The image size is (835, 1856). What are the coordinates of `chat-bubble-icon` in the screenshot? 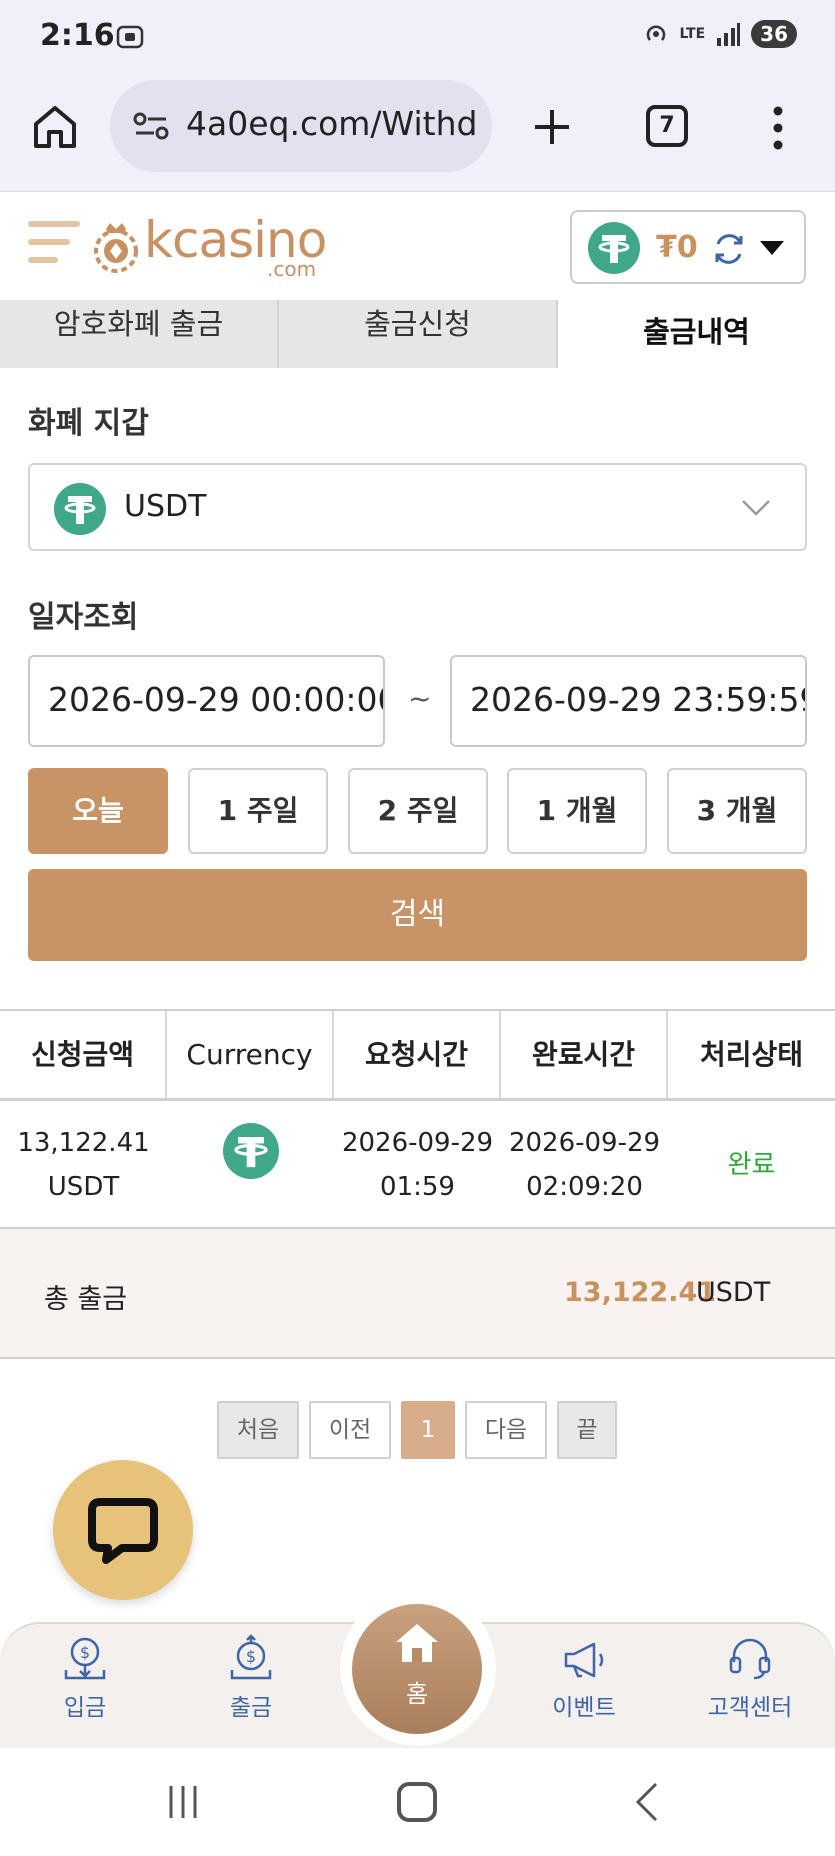 It's located at (123, 1531).